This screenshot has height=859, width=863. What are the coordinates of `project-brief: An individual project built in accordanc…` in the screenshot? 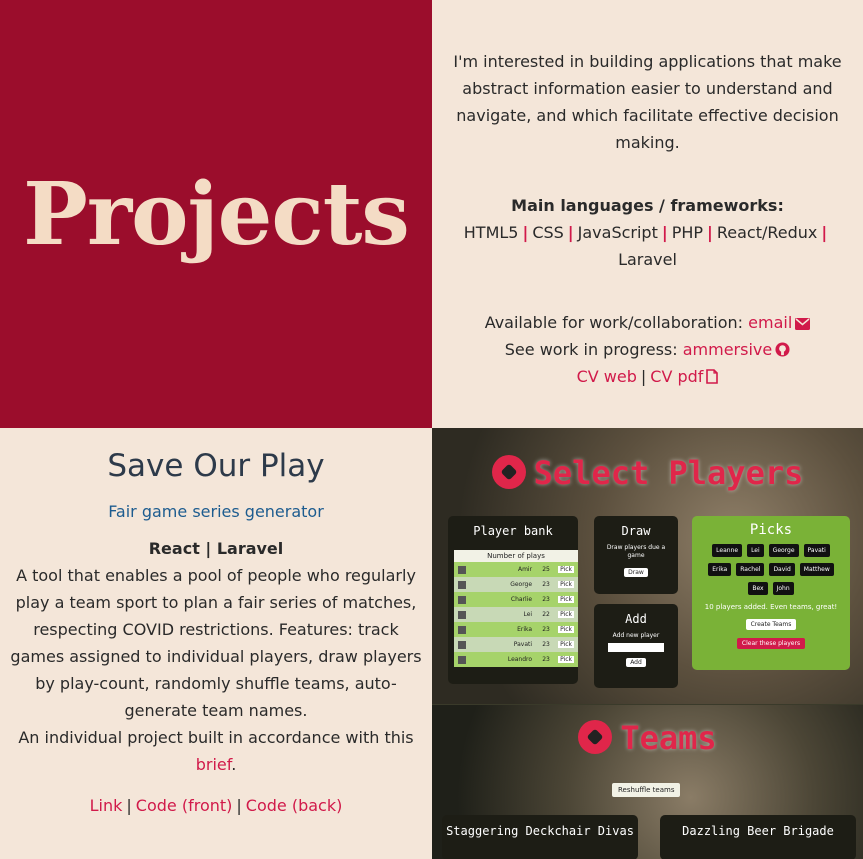 It's located at (216, 751).